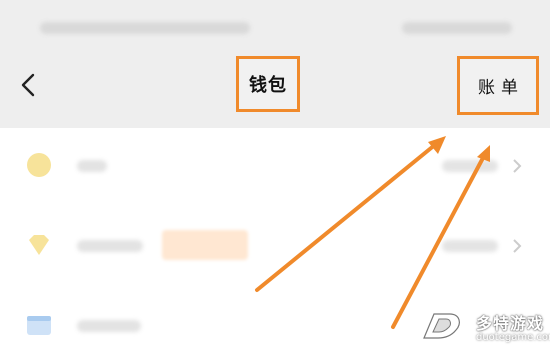  I want to click on site-watermark: 多特游戏 duotegame.com, so click(485, 329).